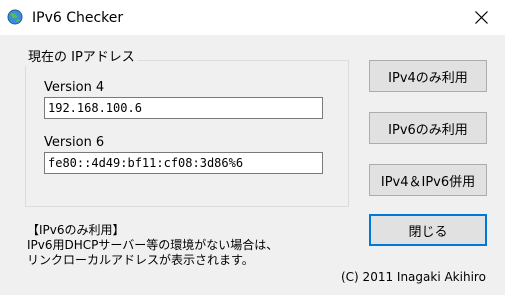 This screenshot has width=505, height=295. What do you see at coordinates (183, 108) in the screenshot?
I see `ipv4-address-field: 192.168.100.6` at bounding box center [183, 108].